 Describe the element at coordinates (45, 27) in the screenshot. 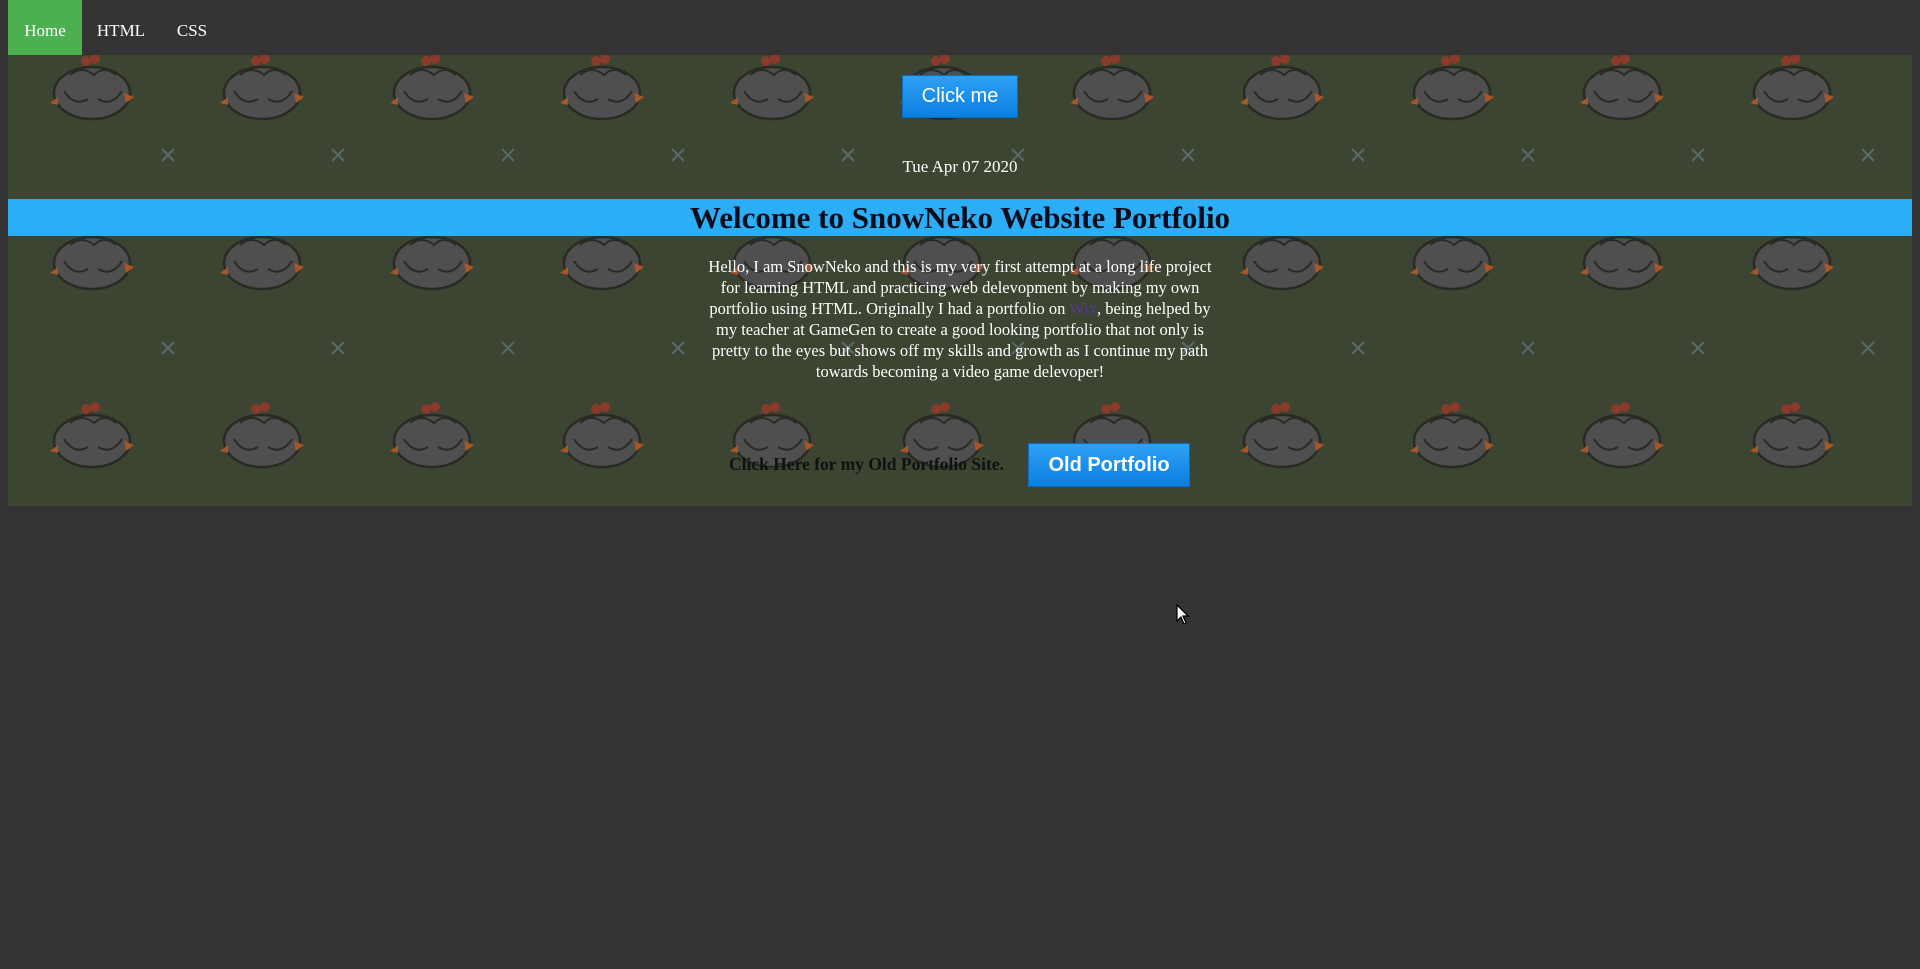

I see `nav-home-link: Home` at that location.